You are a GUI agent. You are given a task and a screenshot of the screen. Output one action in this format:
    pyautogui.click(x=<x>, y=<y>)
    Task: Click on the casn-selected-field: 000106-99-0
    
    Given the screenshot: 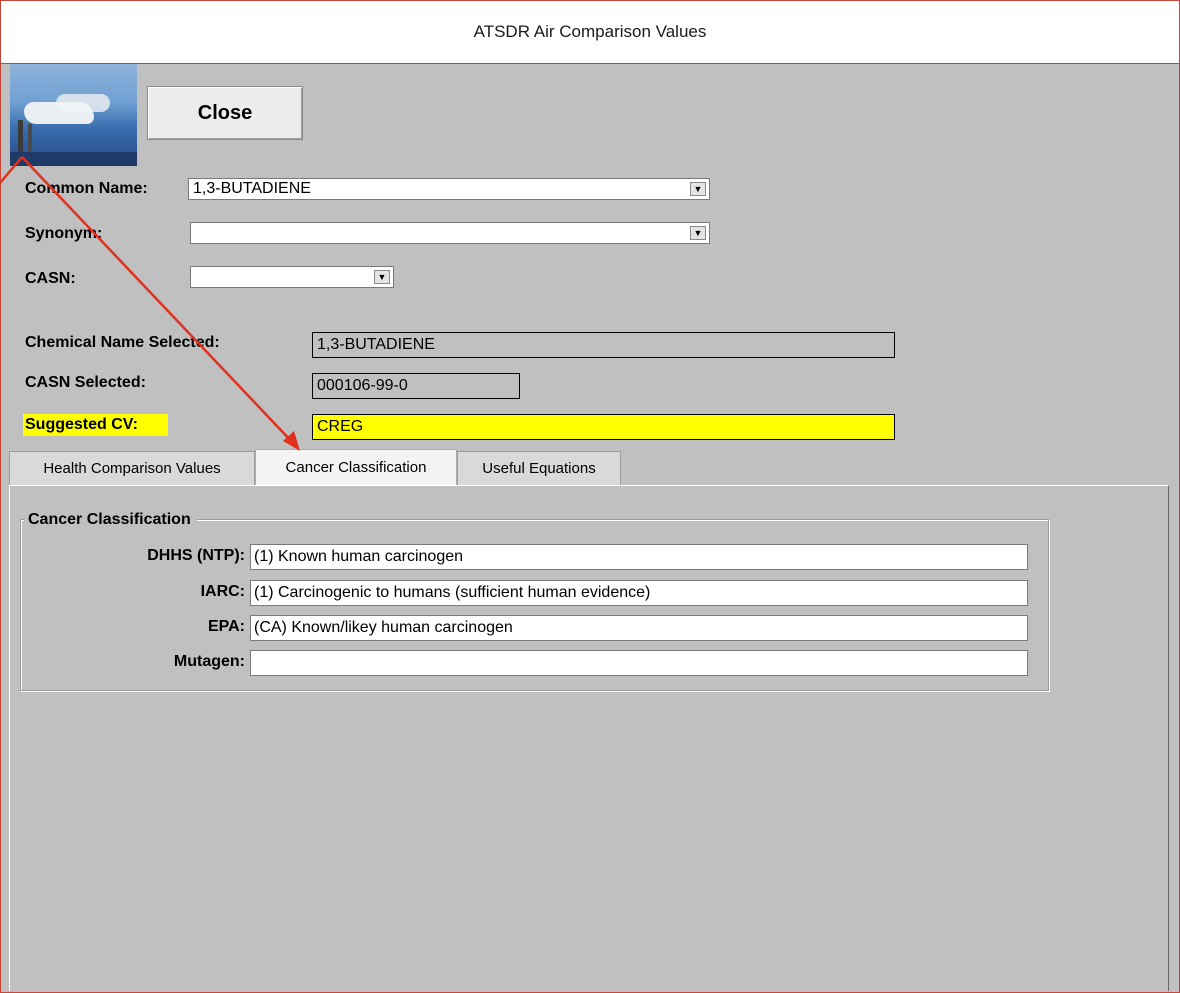 What is the action you would take?
    pyautogui.click(x=416, y=386)
    